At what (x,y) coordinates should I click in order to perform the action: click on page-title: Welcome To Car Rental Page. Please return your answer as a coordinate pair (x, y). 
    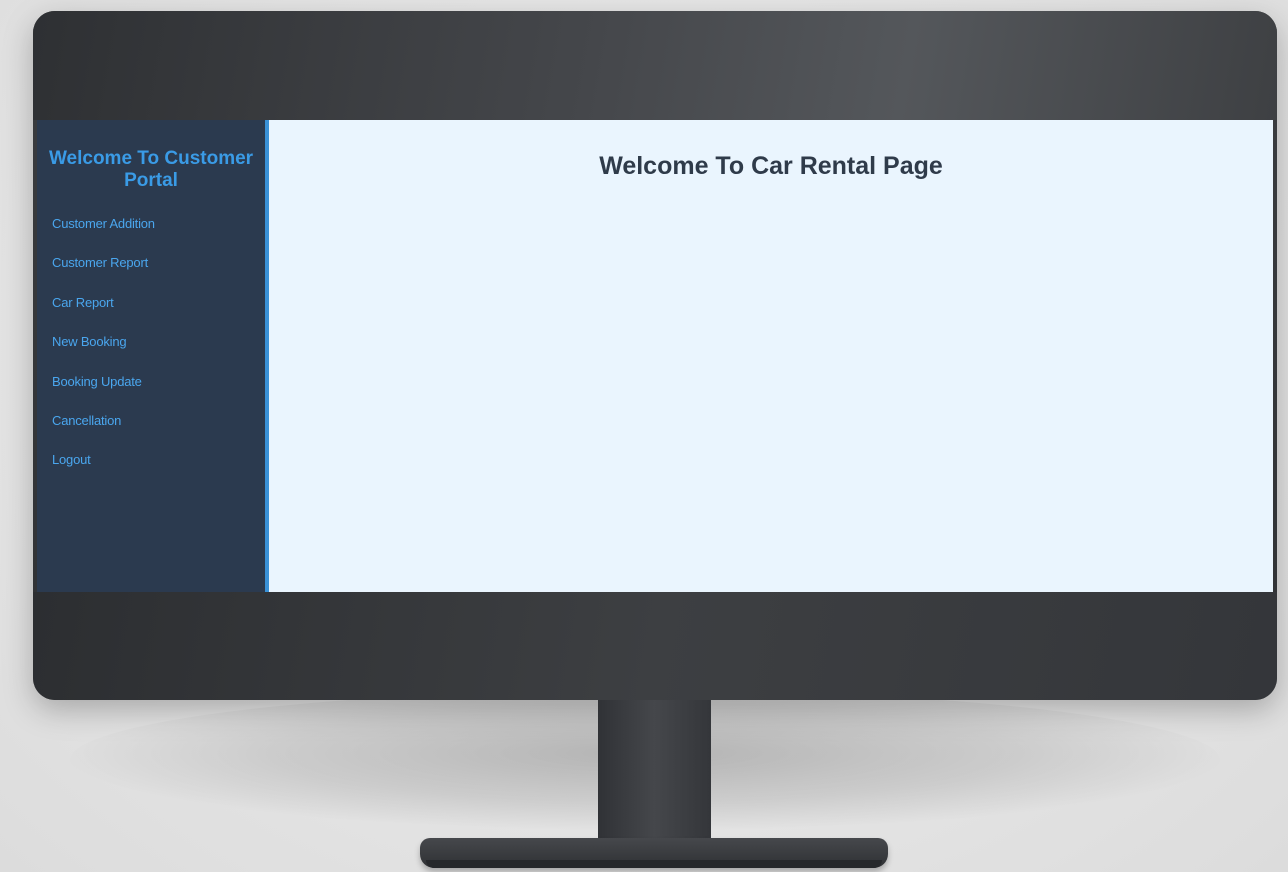
    Looking at the image, I should click on (771, 166).